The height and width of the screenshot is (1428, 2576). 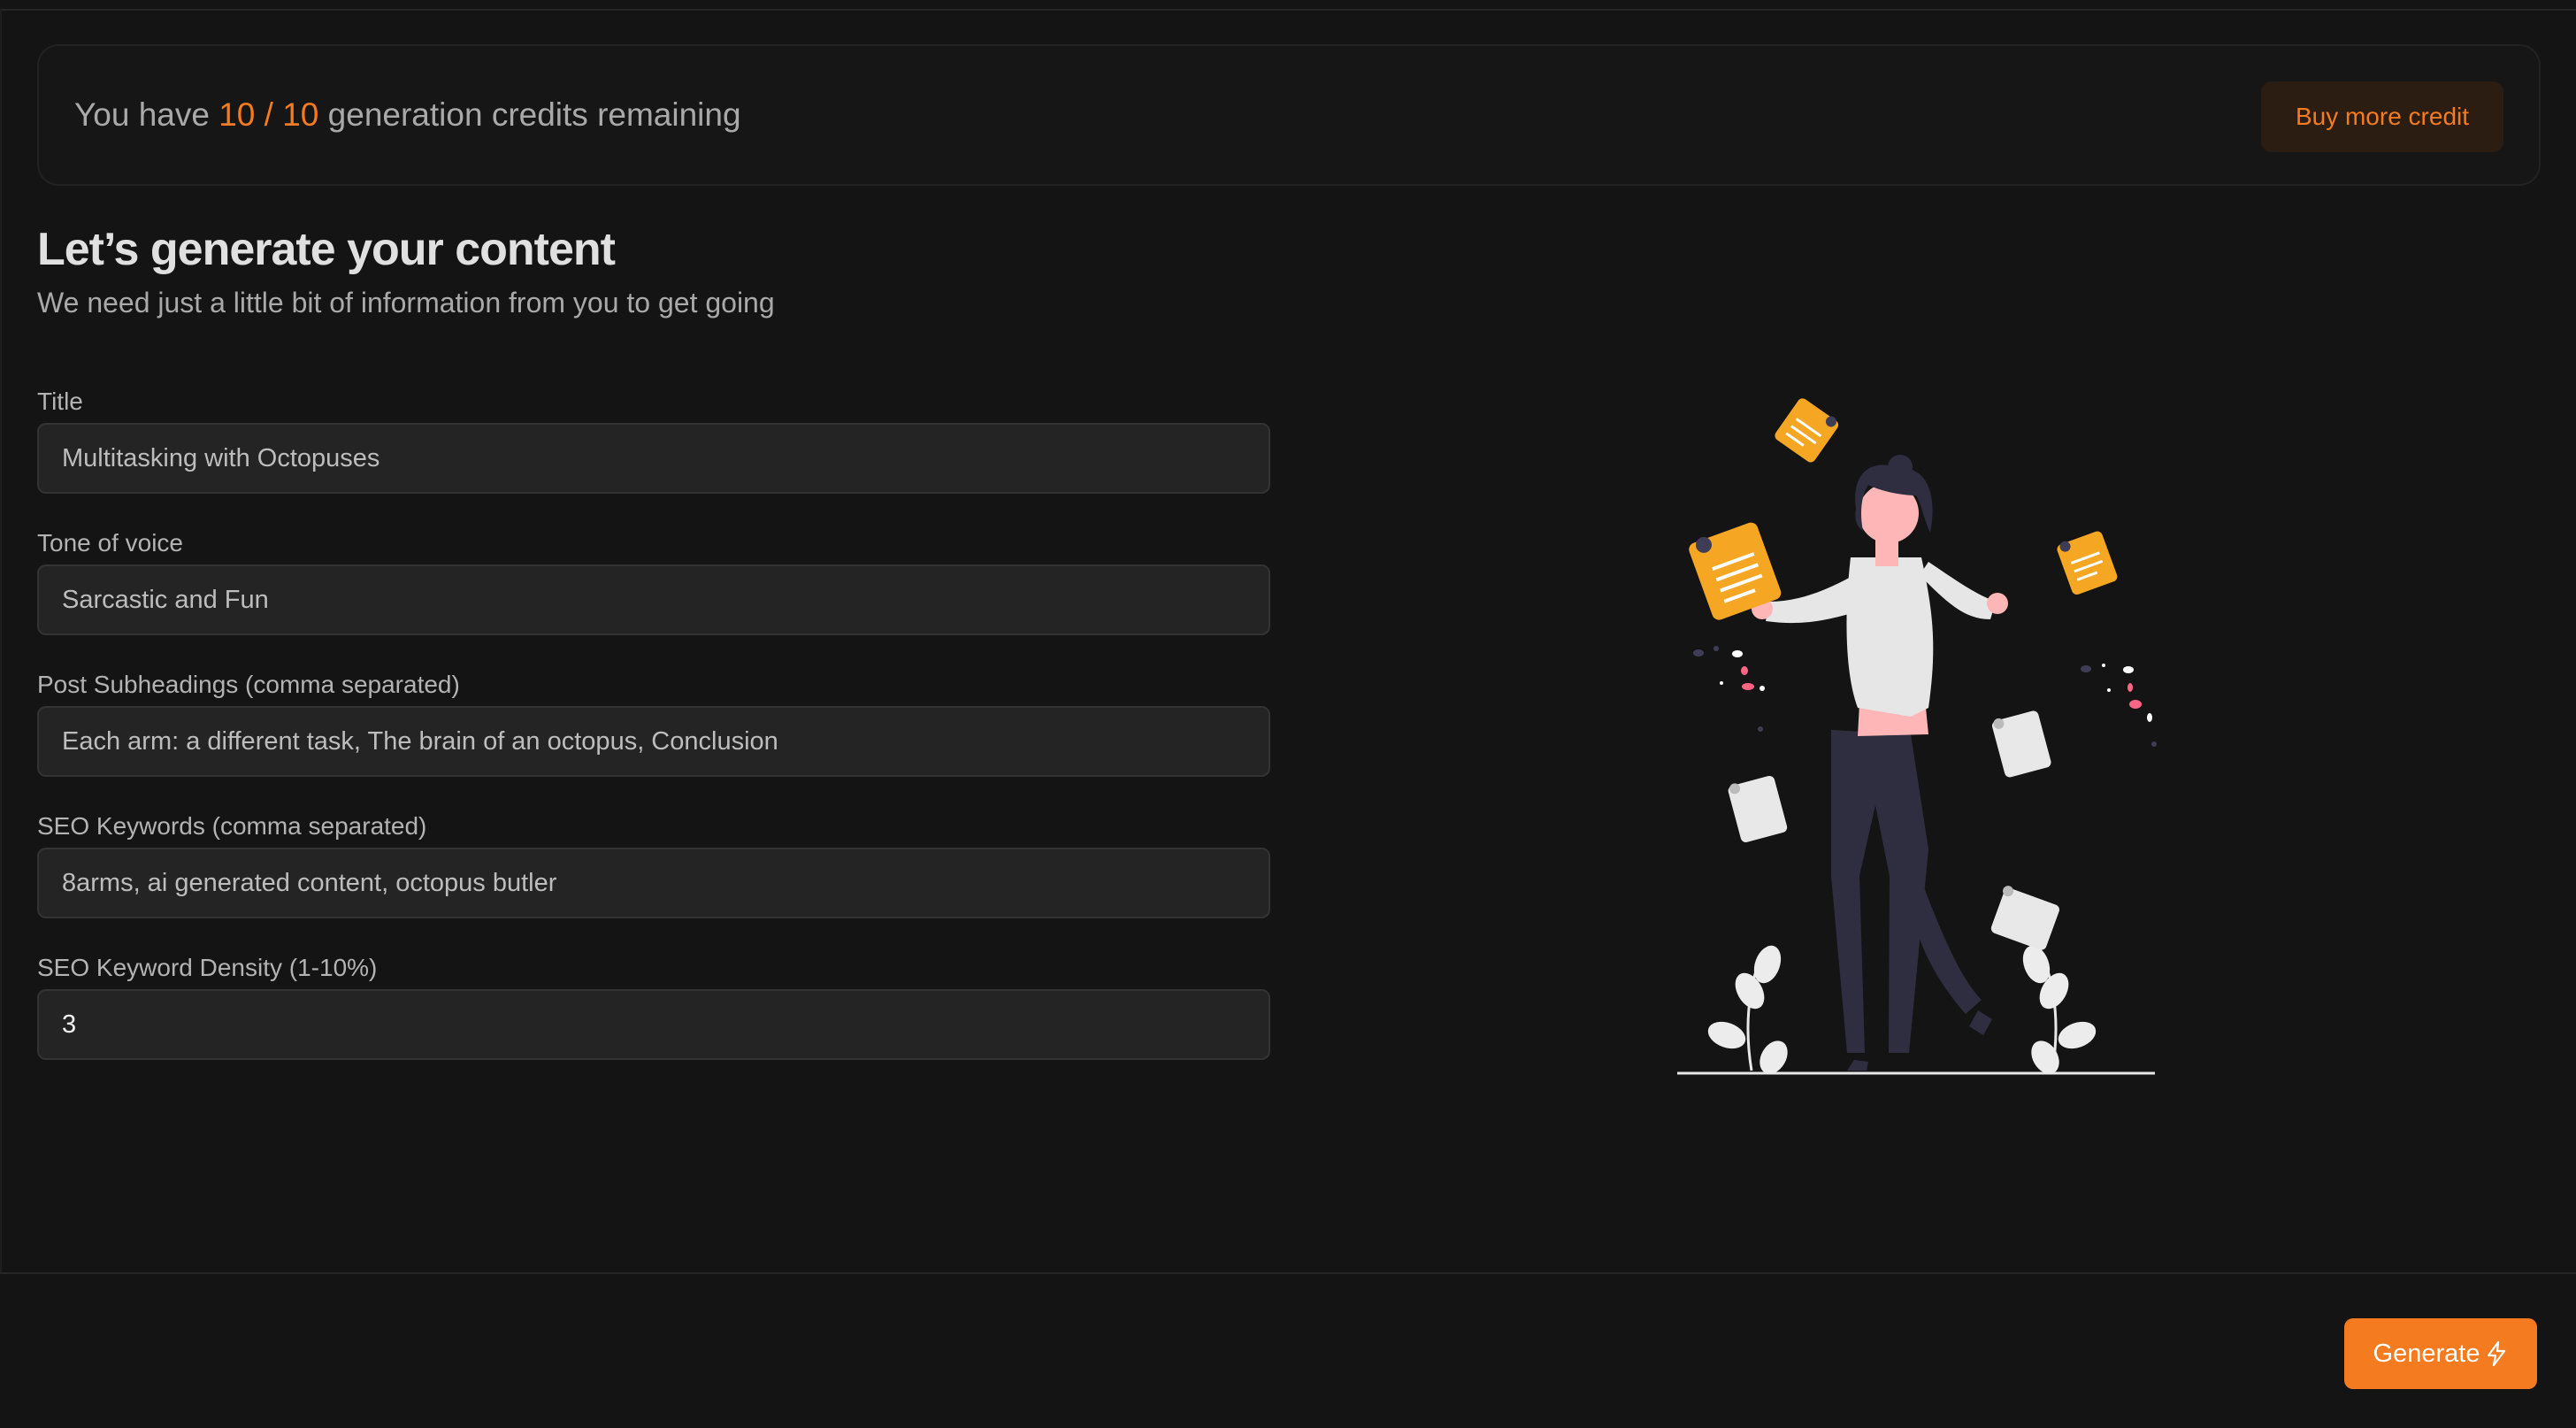 I want to click on left-border, so click(x=1, y=641).